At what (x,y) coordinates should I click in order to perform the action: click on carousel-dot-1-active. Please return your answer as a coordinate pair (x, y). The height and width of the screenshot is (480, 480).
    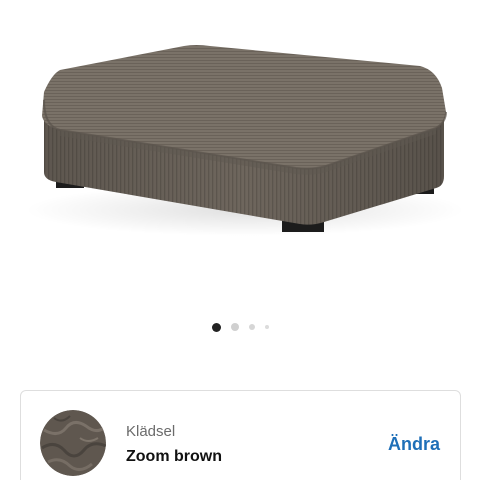
    Looking at the image, I should click on (216, 327).